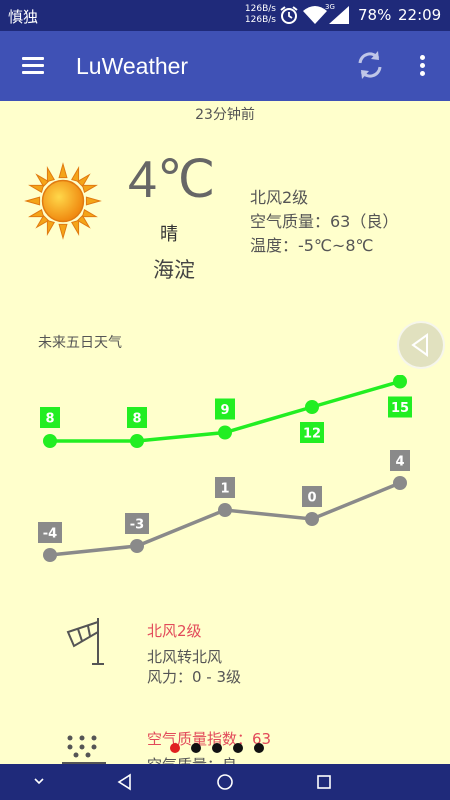 The width and height of the screenshot is (450, 800). Describe the element at coordinates (260, 9) in the screenshot. I see `net-up-speed: 126B/s` at that location.